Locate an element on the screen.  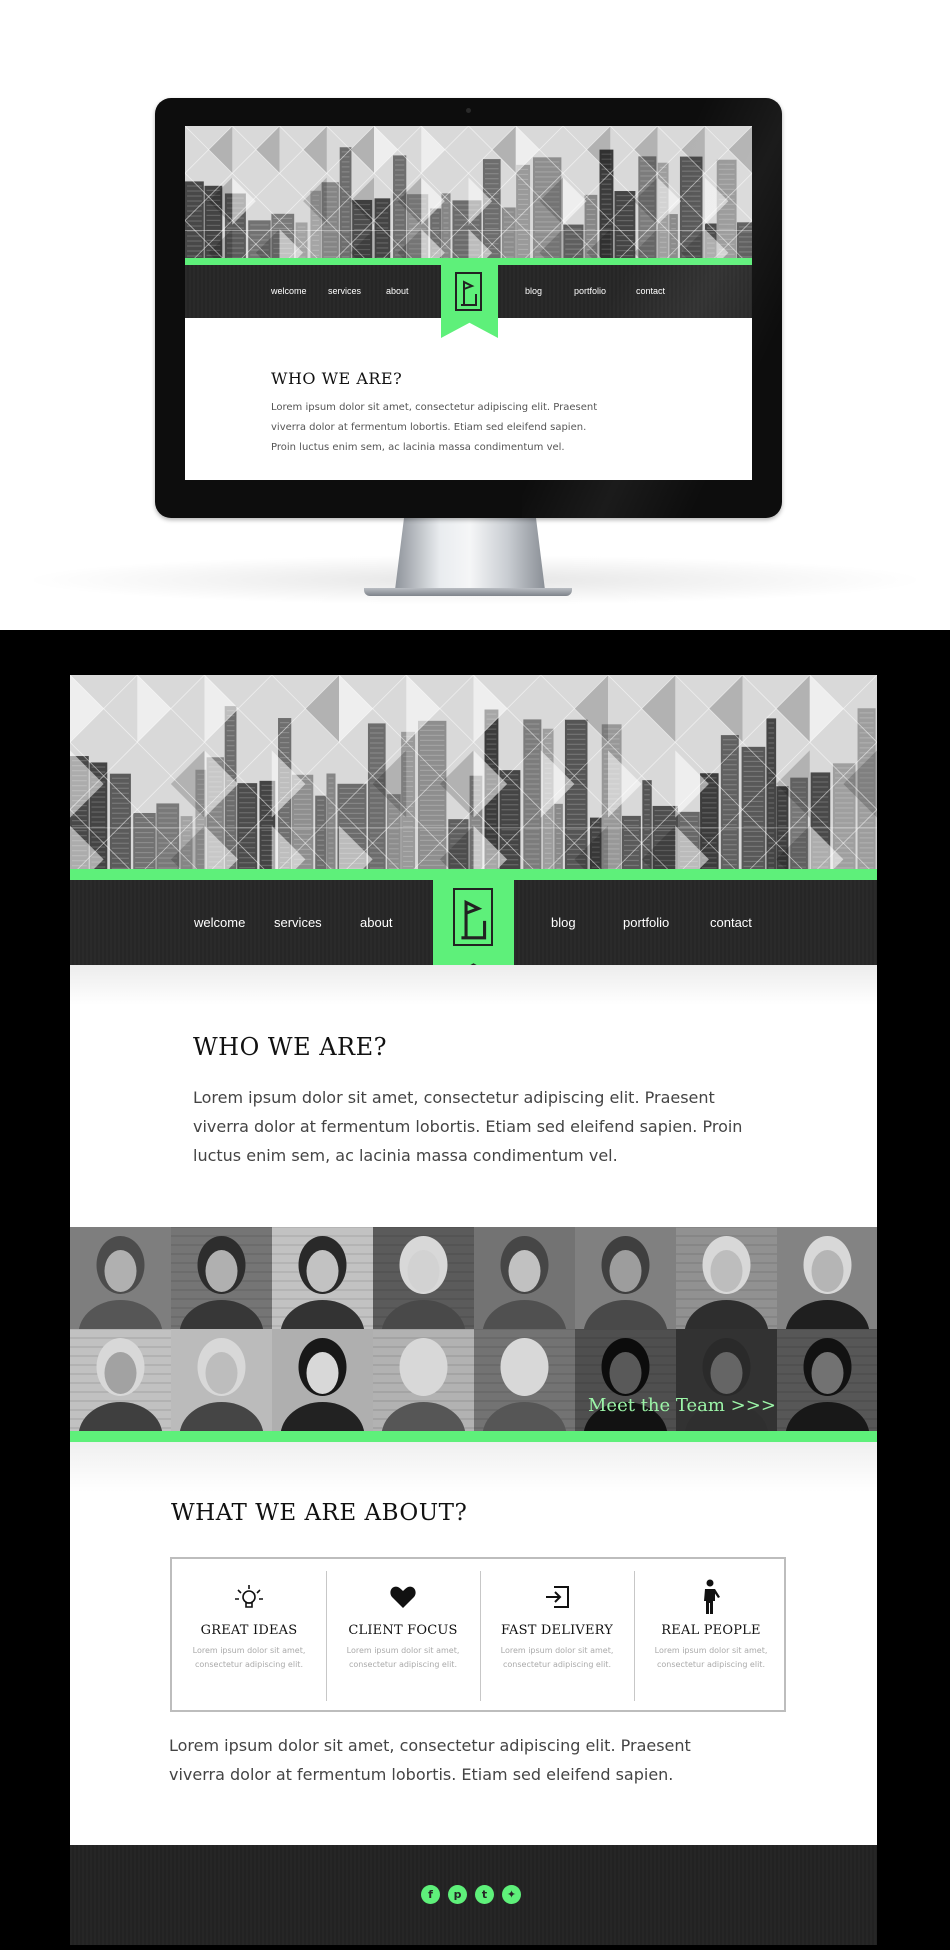
hero-banner is located at coordinates (473, 773).